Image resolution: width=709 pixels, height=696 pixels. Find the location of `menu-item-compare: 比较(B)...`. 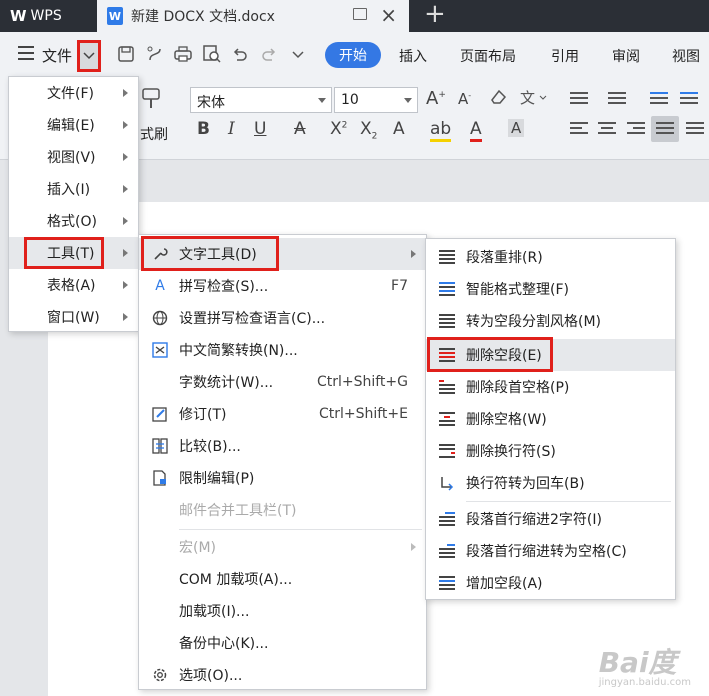

menu-item-compare: 比较(B)... is located at coordinates (282, 446).